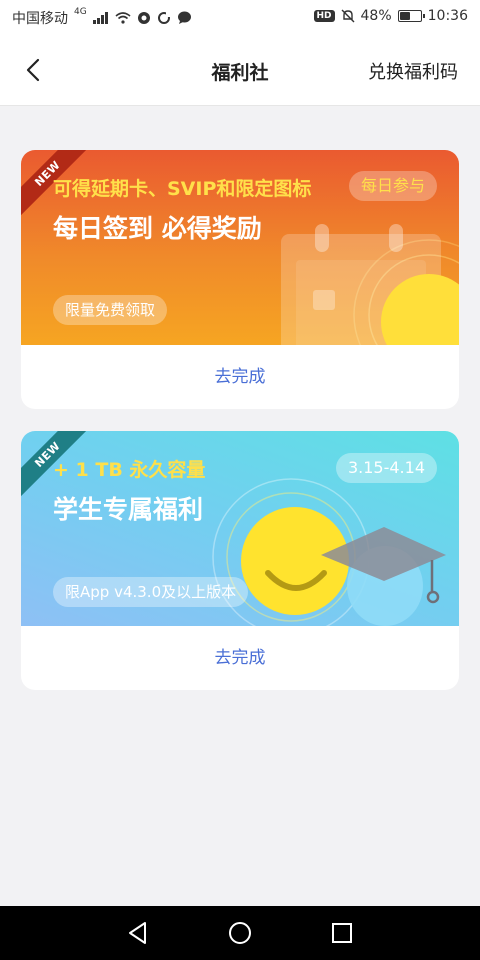 This screenshot has height=960, width=480. I want to click on capacity-subtitle: + 1 TB 永久容量, so click(129, 470).